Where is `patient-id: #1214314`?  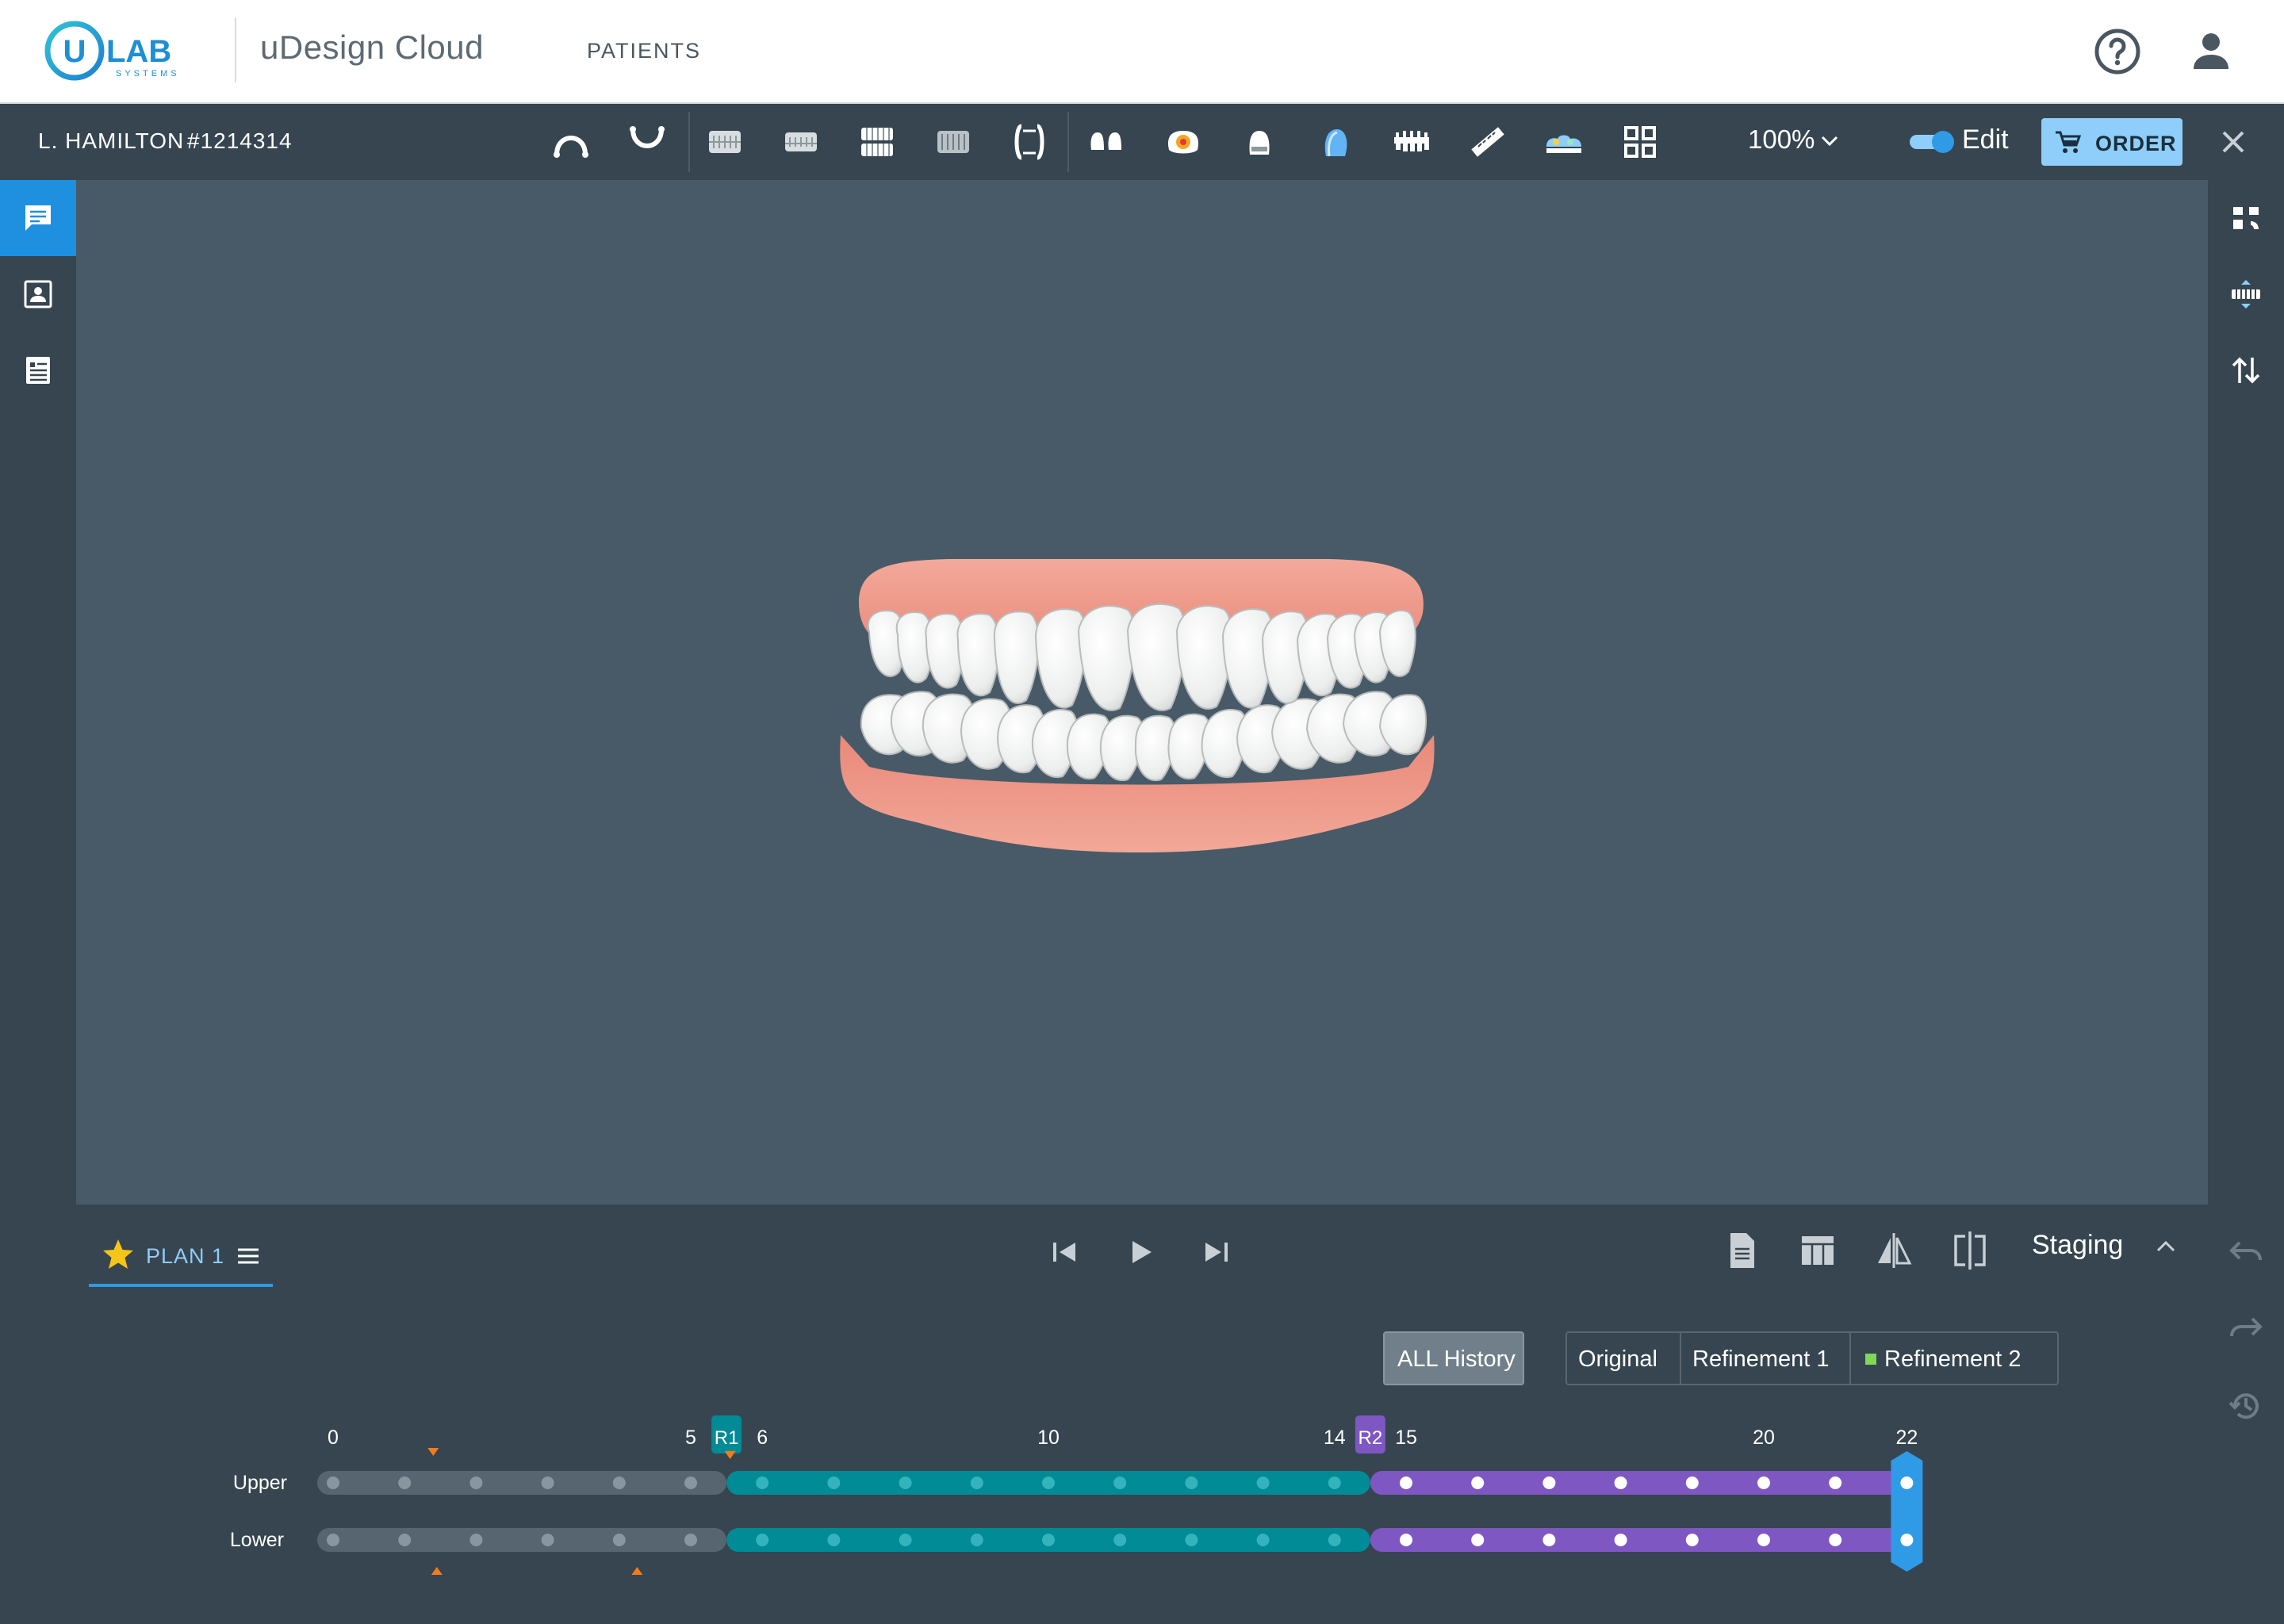 patient-id: #1214314 is located at coordinates (240, 140).